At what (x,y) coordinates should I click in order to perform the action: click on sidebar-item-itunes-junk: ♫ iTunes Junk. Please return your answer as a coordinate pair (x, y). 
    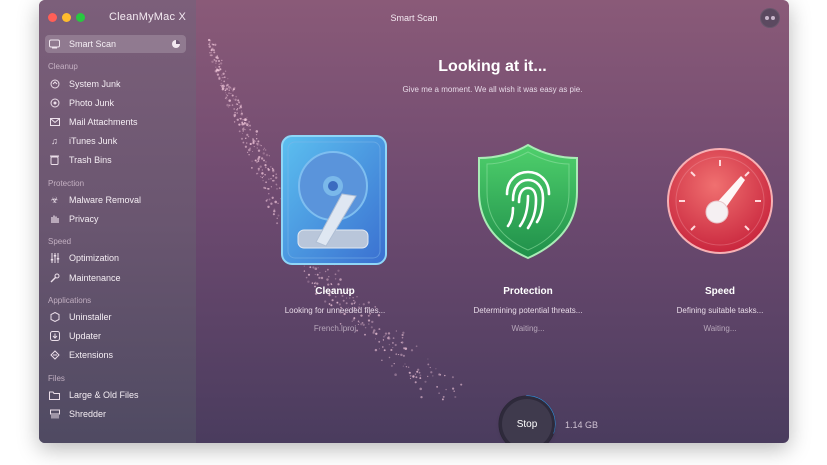
    Looking at the image, I should click on (83, 141).